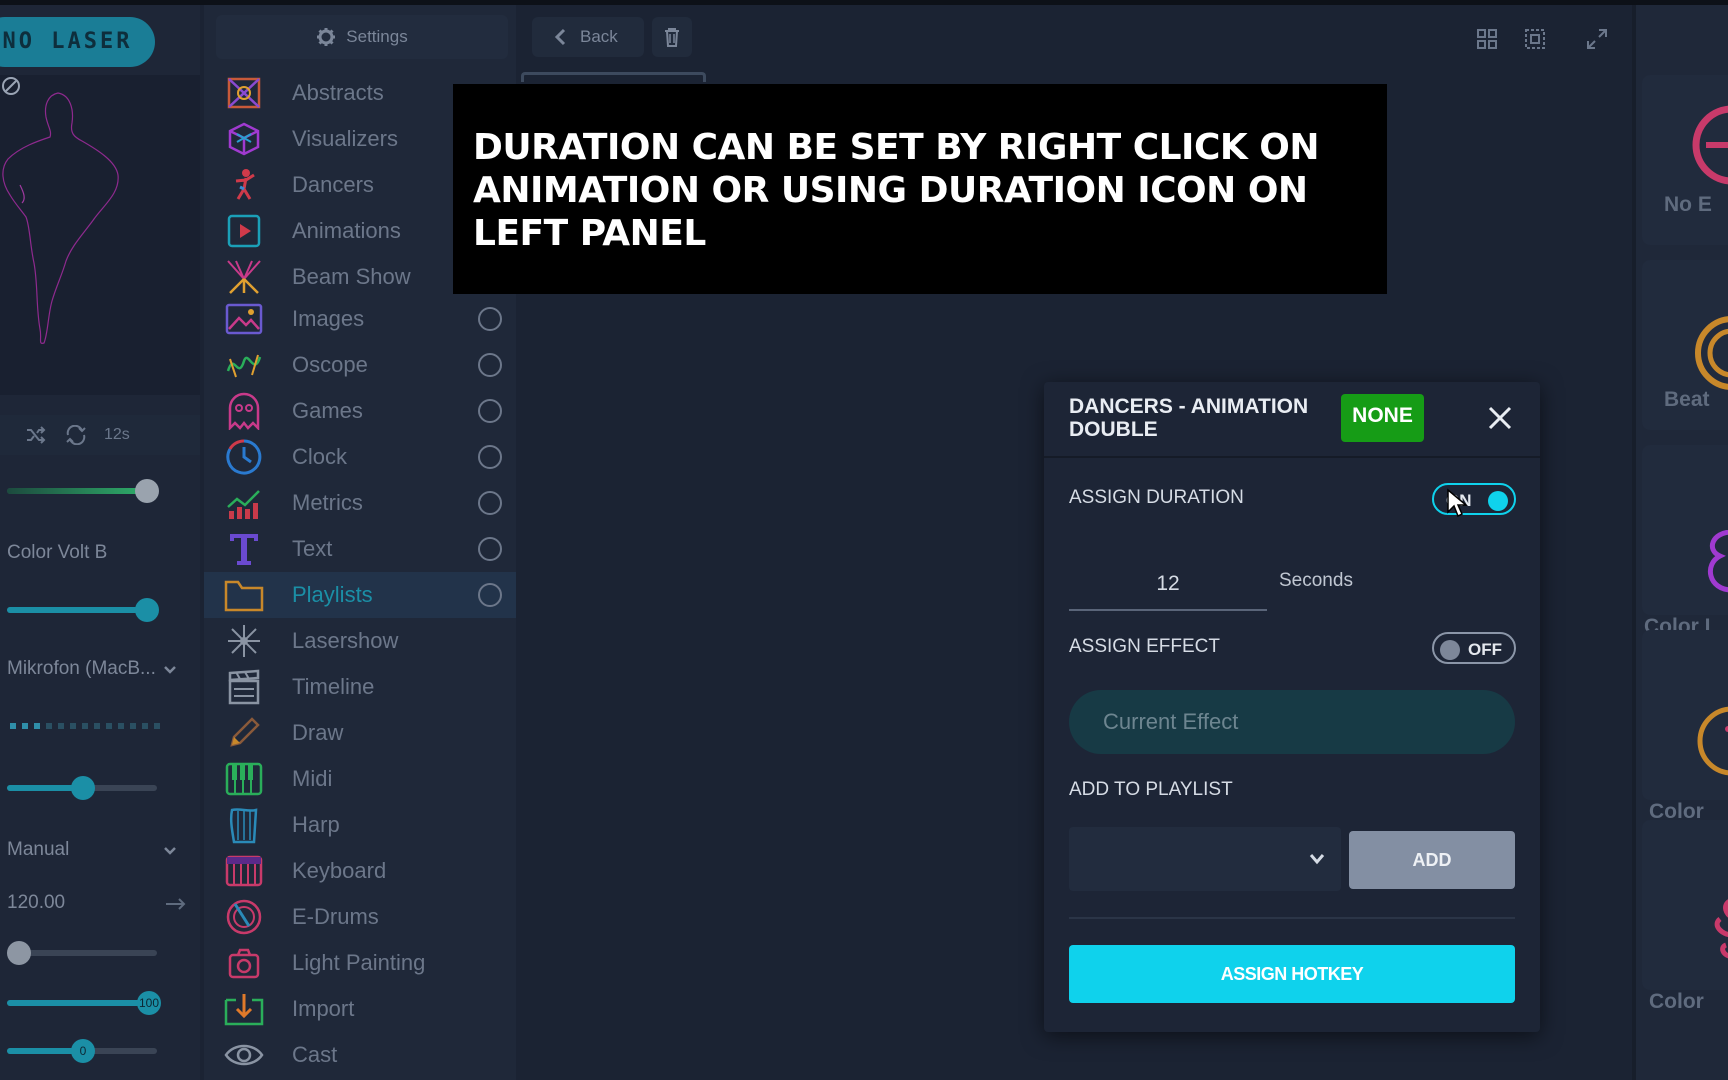  Describe the element at coordinates (1498, 501) in the screenshot. I see `toggle-knob` at that location.